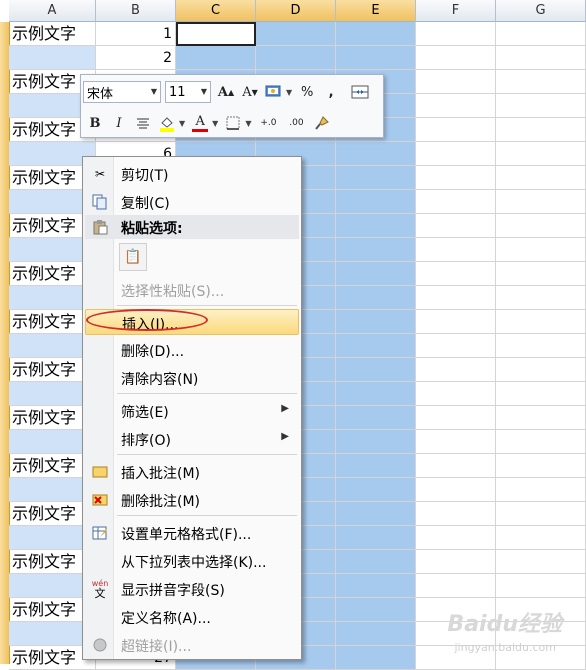 The height and width of the screenshot is (670, 586). Describe the element at coordinates (216, 11) in the screenshot. I see `column-header-c: C` at that location.